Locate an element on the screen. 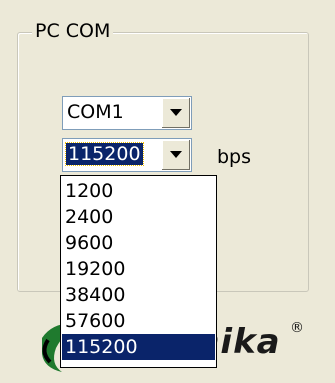 The width and height of the screenshot is (335, 383). baud-option-2400: 2400 is located at coordinates (138, 217).